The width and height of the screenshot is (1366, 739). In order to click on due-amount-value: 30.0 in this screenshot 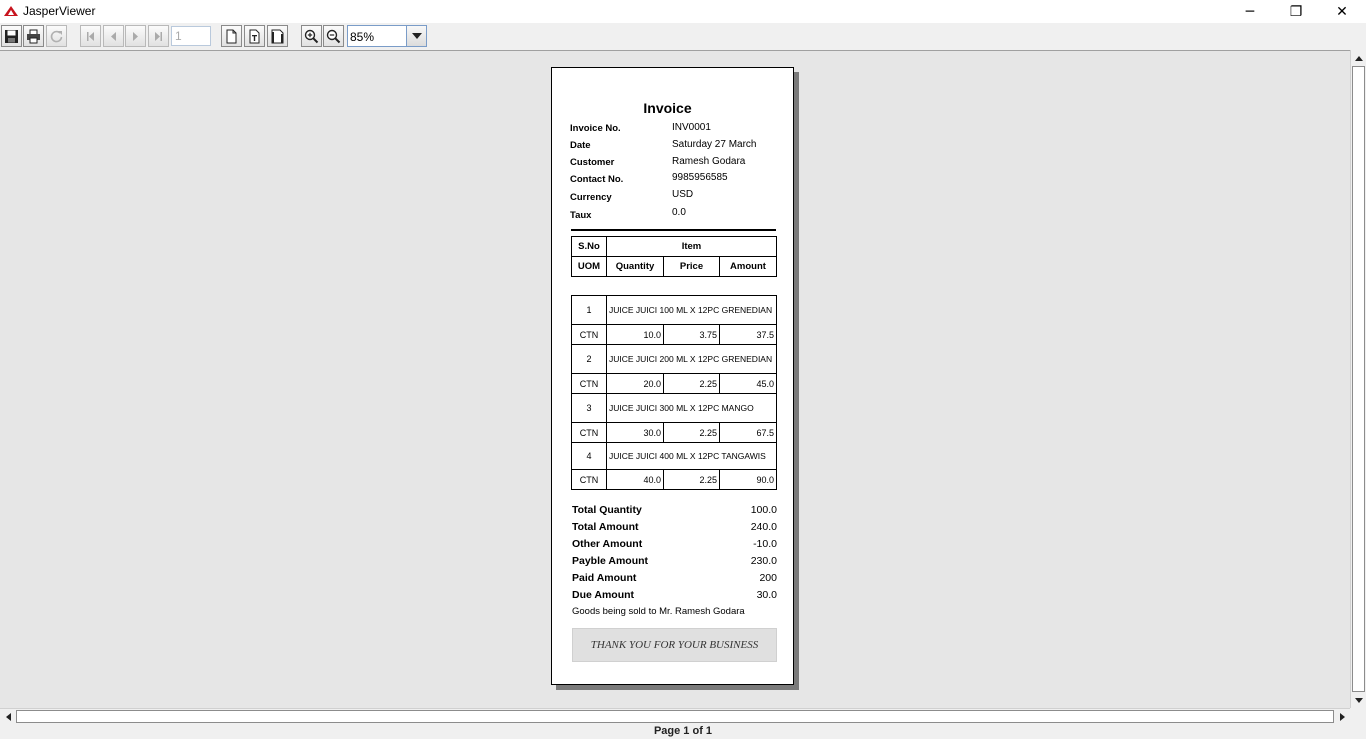, I will do `click(766, 595)`.